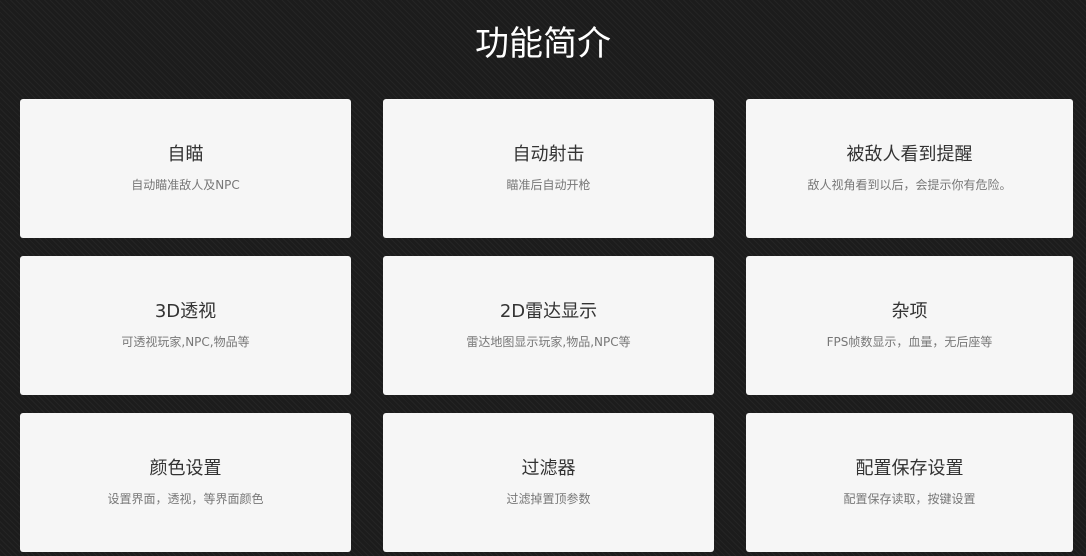 The image size is (1086, 556). I want to click on feature-description: 自动瞄准敌人及NPC, so click(185, 185).